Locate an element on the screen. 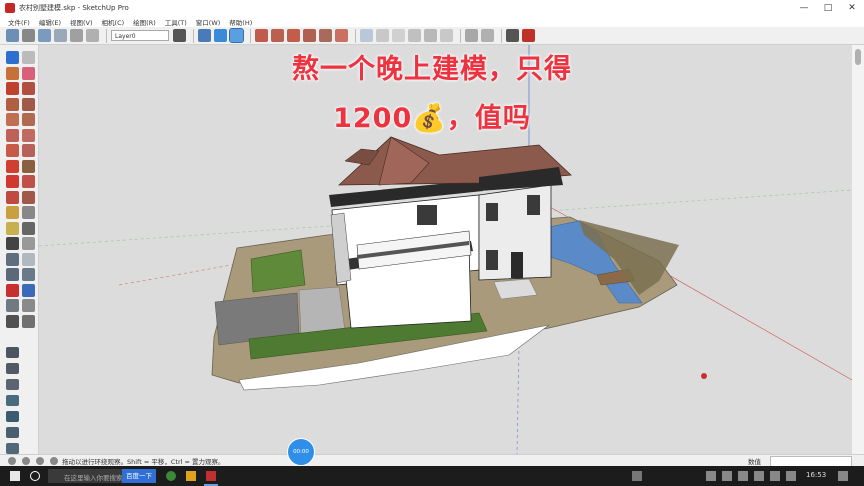 This screenshot has width=864, height=486. battery-icon is located at coordinates (791, 476).